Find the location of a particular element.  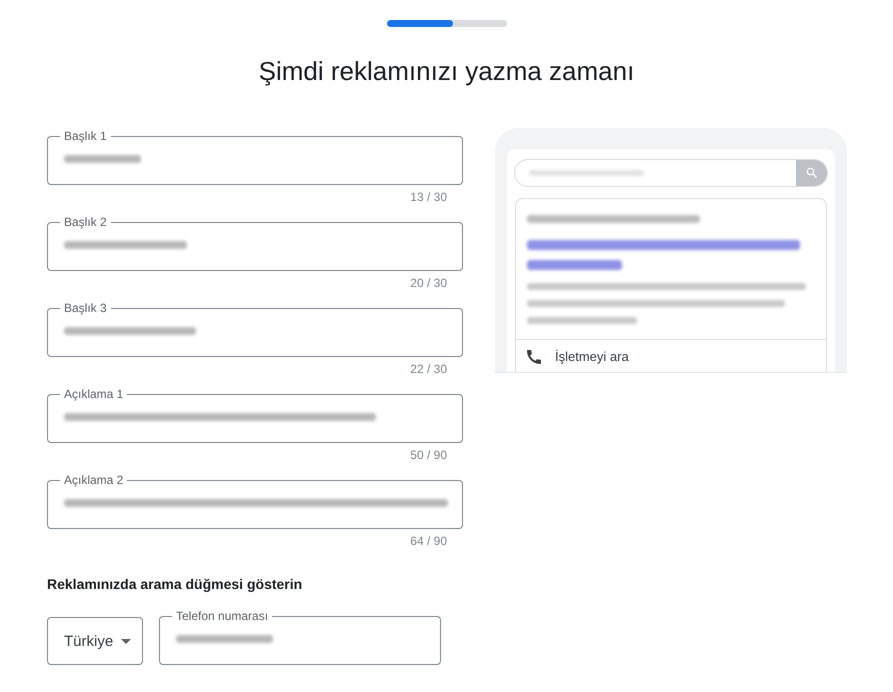

input-field: Başlık 1 is located at coordinates (255, 157).